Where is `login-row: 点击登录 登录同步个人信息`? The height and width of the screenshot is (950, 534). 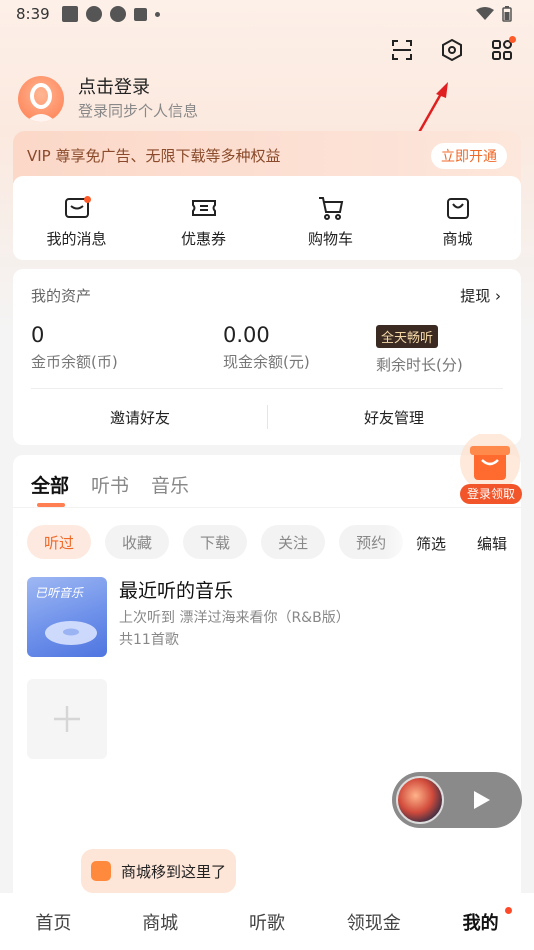 login-row: 点击登录 登录同步个人信息 is located at coordinates (108, 99).